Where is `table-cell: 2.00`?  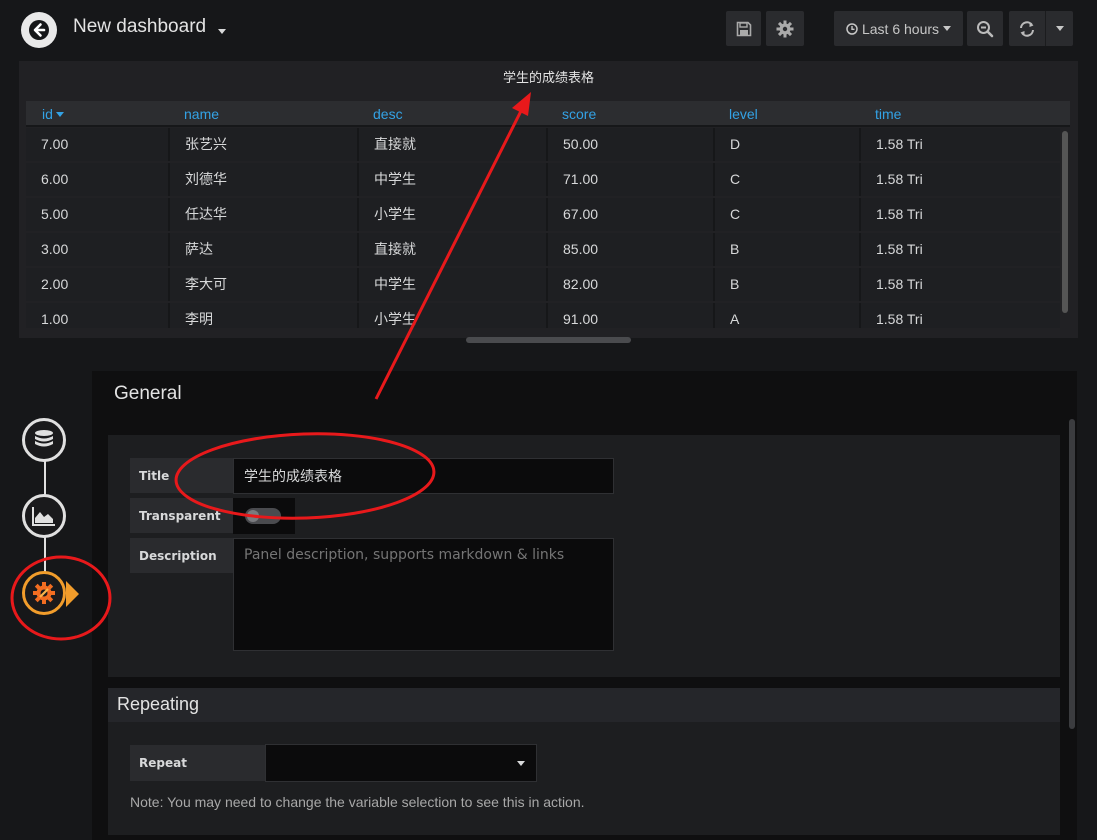 table-cell: 2.00 is located at coordinates (55, 284).